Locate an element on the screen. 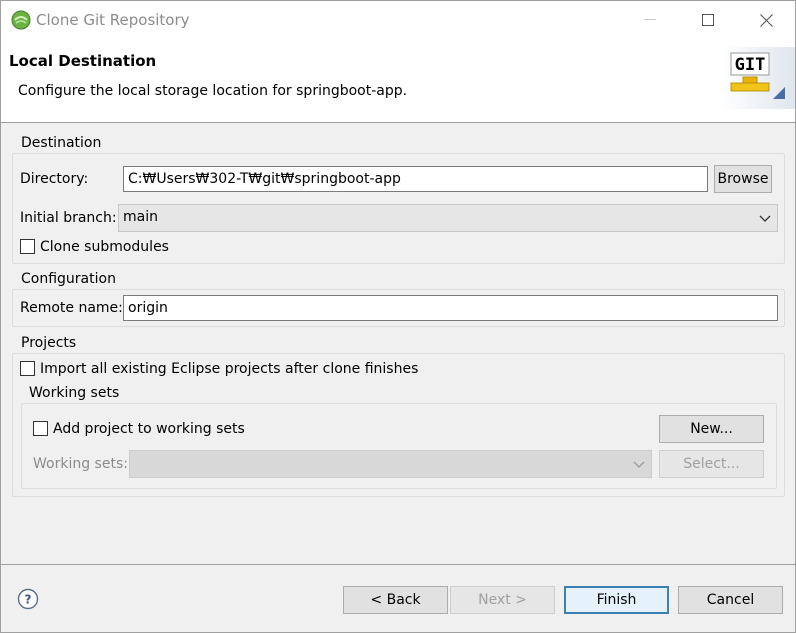 This screenshot has height=633, width=796. destination-group-label: Destination is located at coordinates (61, 143).